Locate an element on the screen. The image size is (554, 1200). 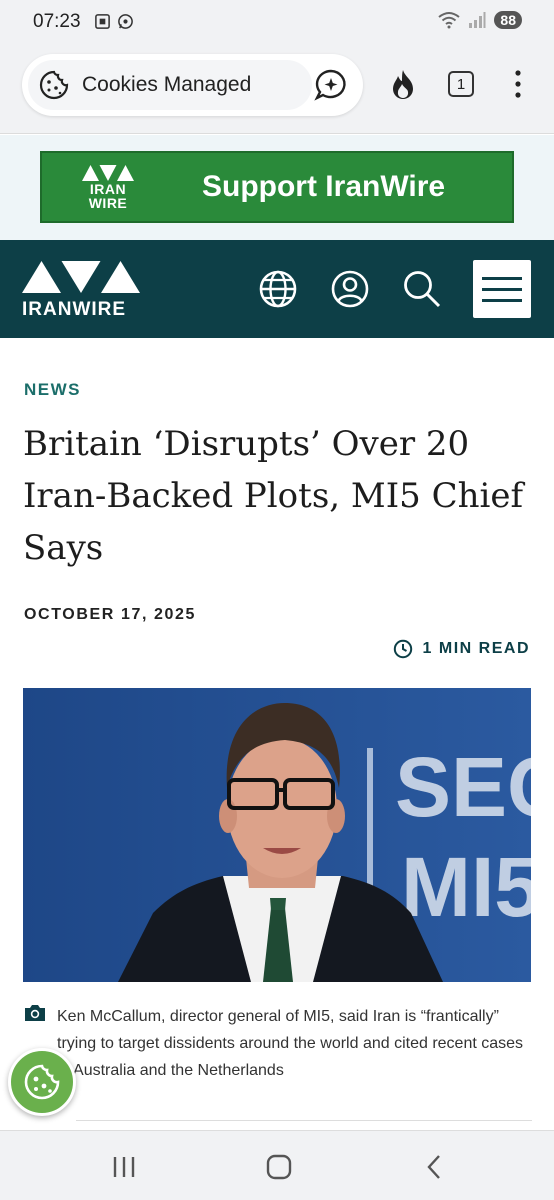
home-button is located at coordinates (279, 1167).